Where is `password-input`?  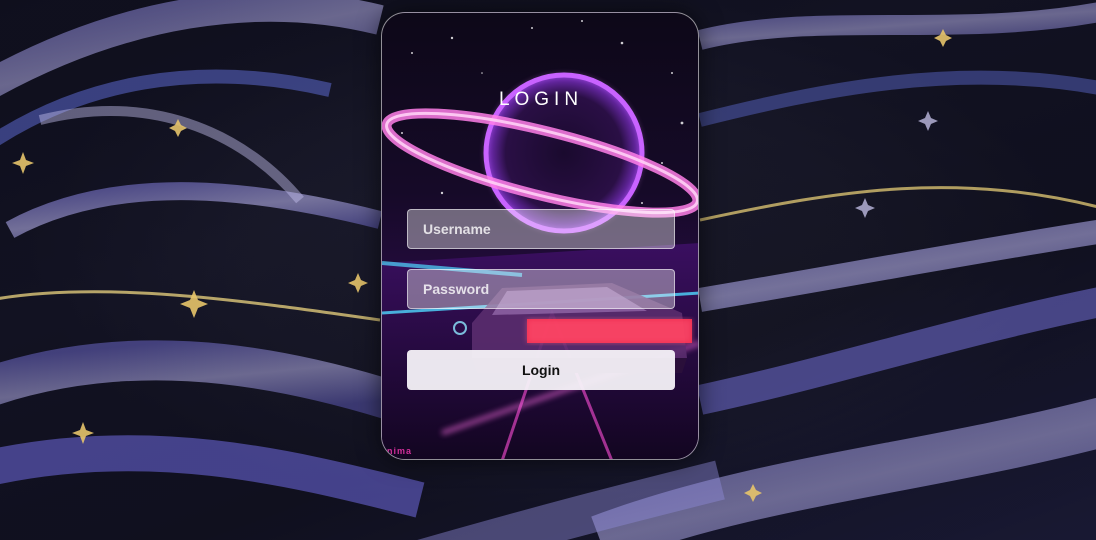
password-input is located at coordinates (541, 289).